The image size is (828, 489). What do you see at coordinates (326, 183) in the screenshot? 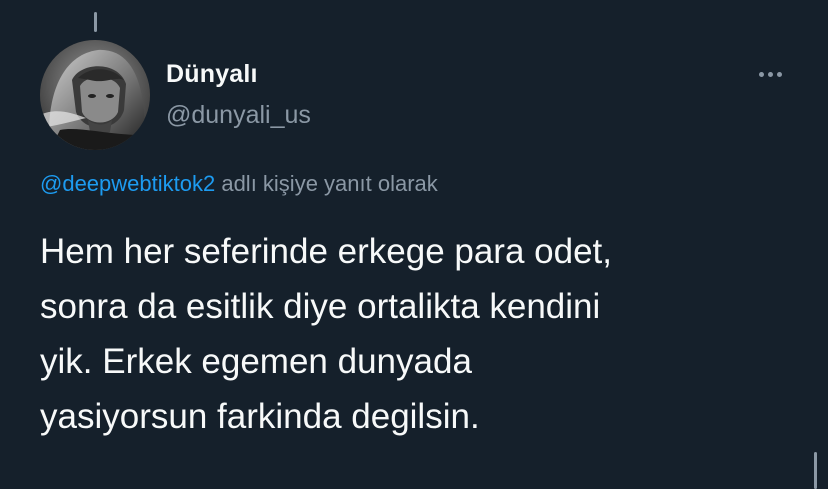
I see `reply-to-suffix: adlı kişiye yanıt olarak` at bounding box center [326, 183].